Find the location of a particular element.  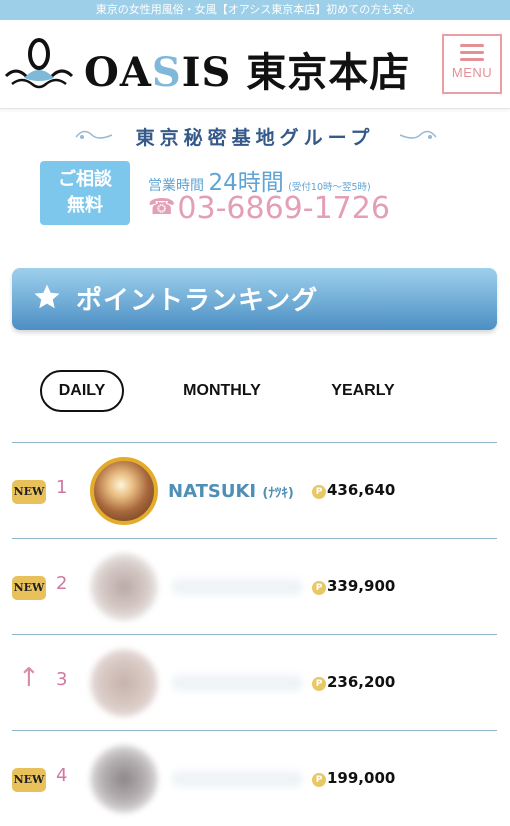

rank-number: 3 is located at coordinates (62, 679).